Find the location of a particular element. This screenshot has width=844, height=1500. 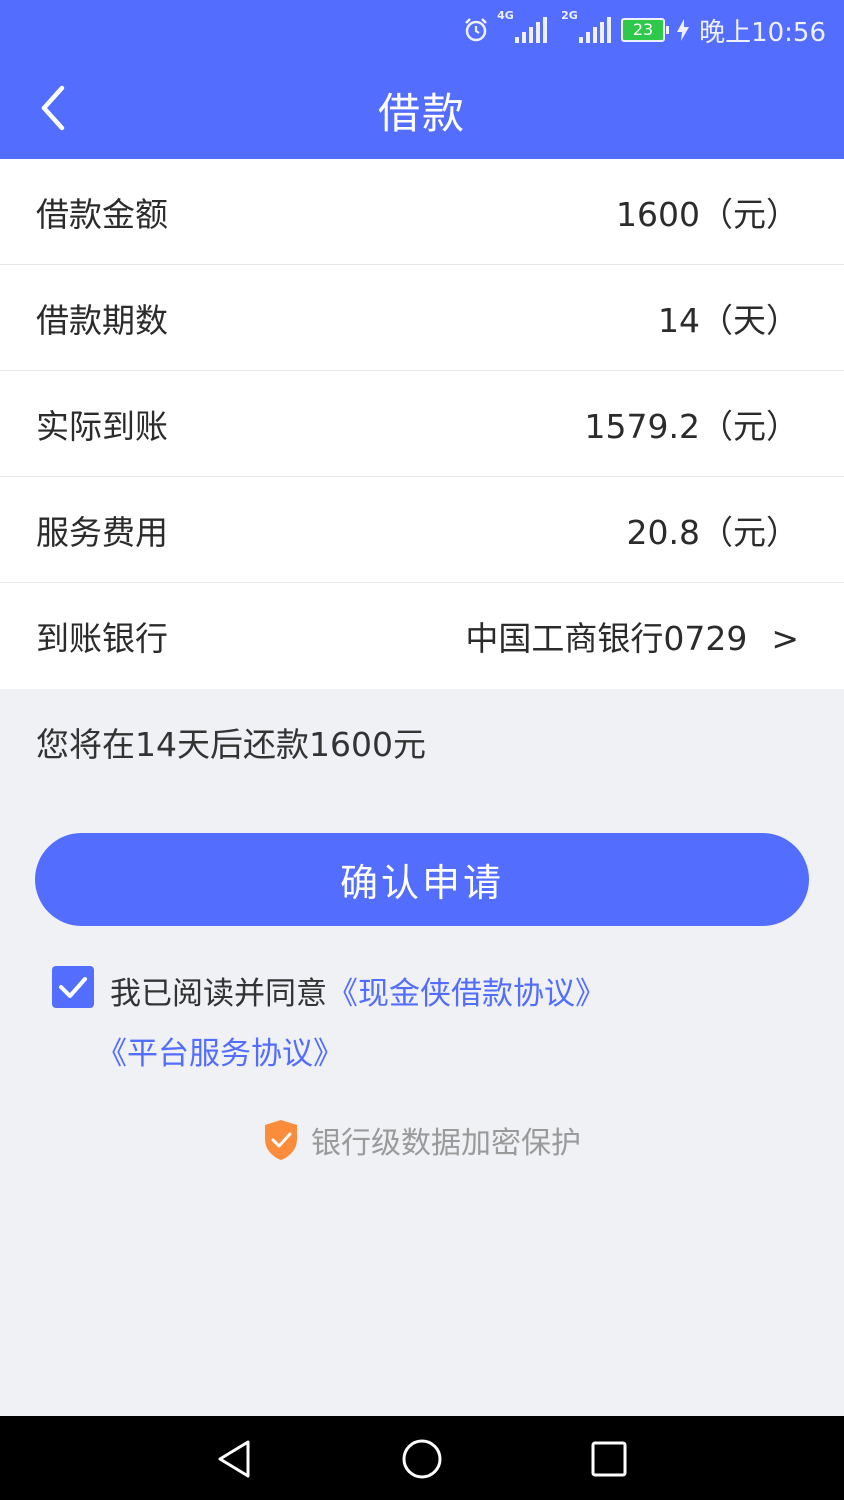

confirm-button: 确认申请 is located at coordinates (422, 879).